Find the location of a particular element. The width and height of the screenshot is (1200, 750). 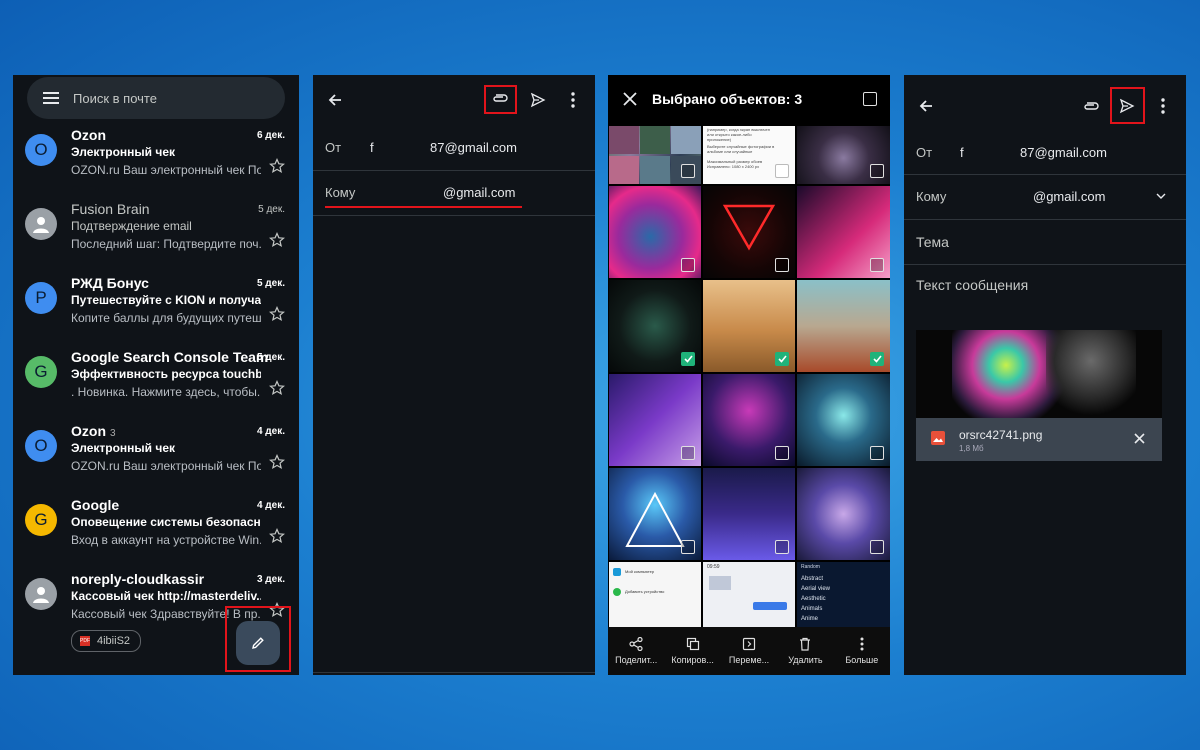

email-date: 3 дек. is located at coordinates (270, 579).